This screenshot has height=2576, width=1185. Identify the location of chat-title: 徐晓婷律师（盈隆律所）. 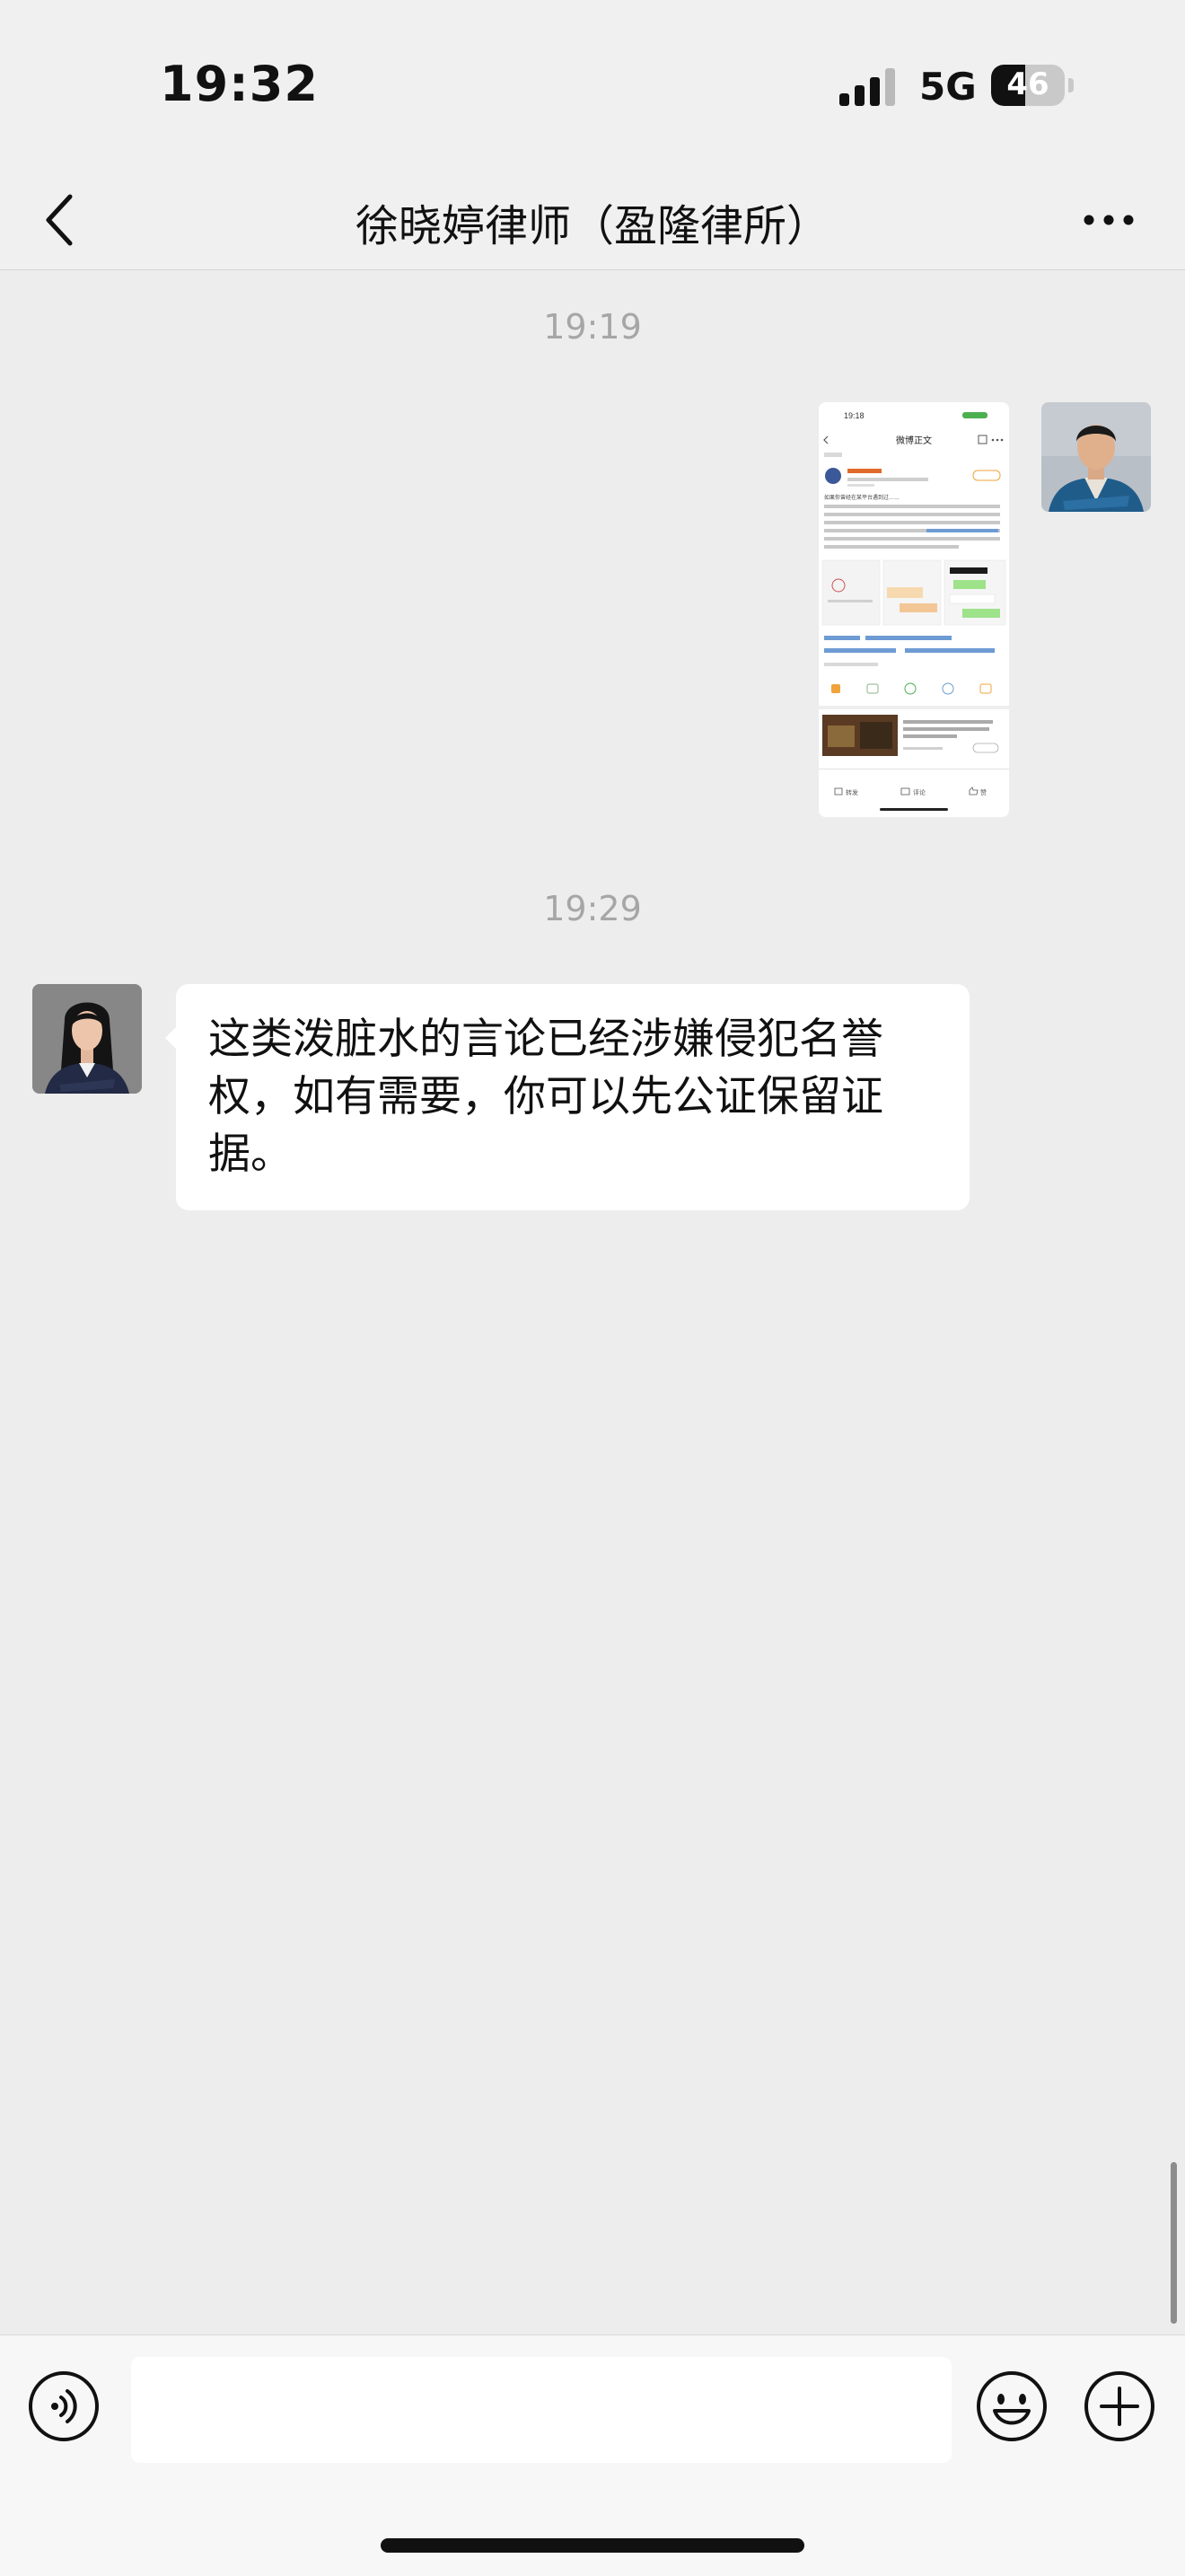
(592, 226).